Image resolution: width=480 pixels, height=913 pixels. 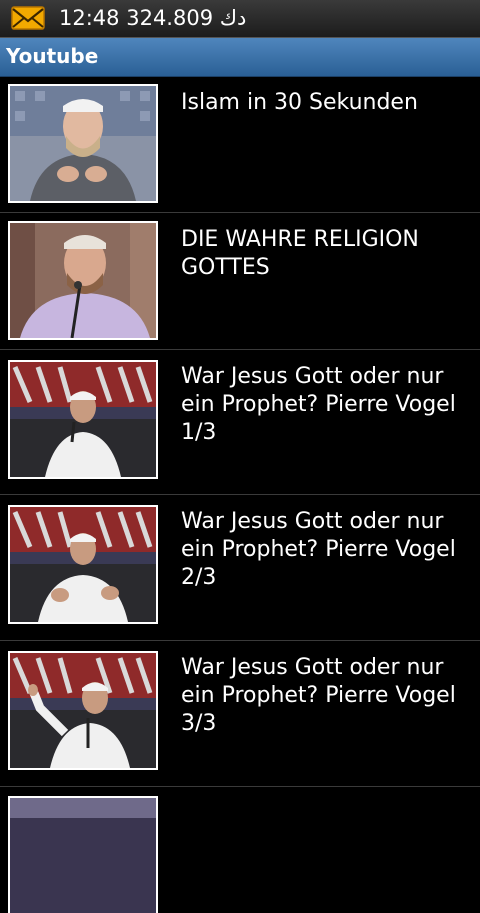 What do you see at coordinates (186, 18) in the screenshot?
I see `status-extra: دك 324.809` at bounding box center [186, 18].